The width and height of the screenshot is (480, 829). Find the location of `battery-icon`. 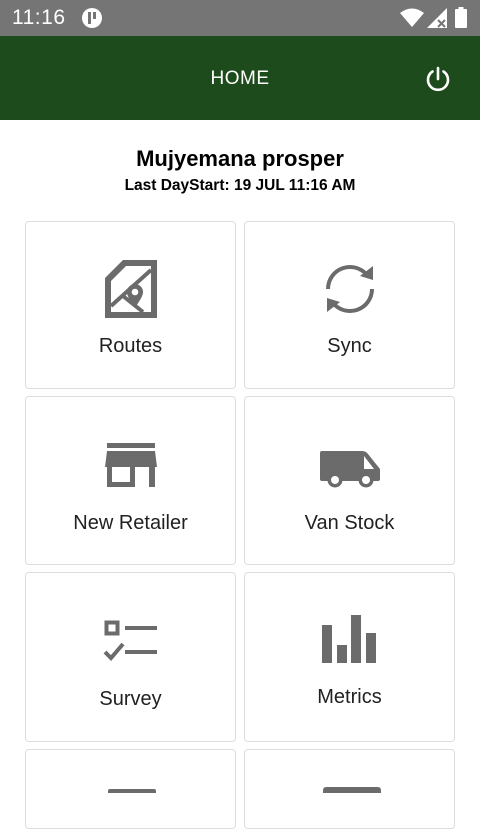

battery-icon is located at coordinates (461, 17).